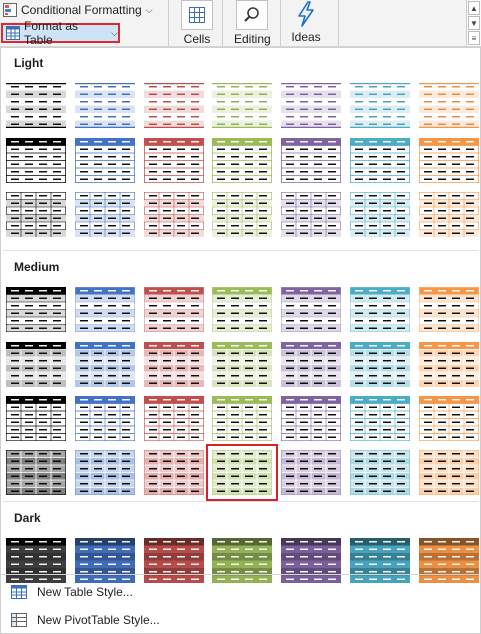 The width and height of the screenshot is (481, 634). I want to click on format-as-table-icon, so click(13, 33).